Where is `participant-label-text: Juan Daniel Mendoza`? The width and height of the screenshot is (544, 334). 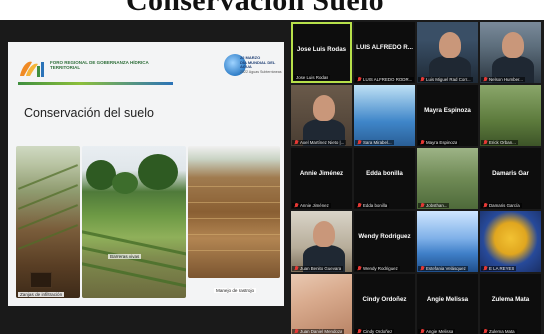
participant-label-text: Juan Daniel Mendoza is located at coordinates (321, 331).